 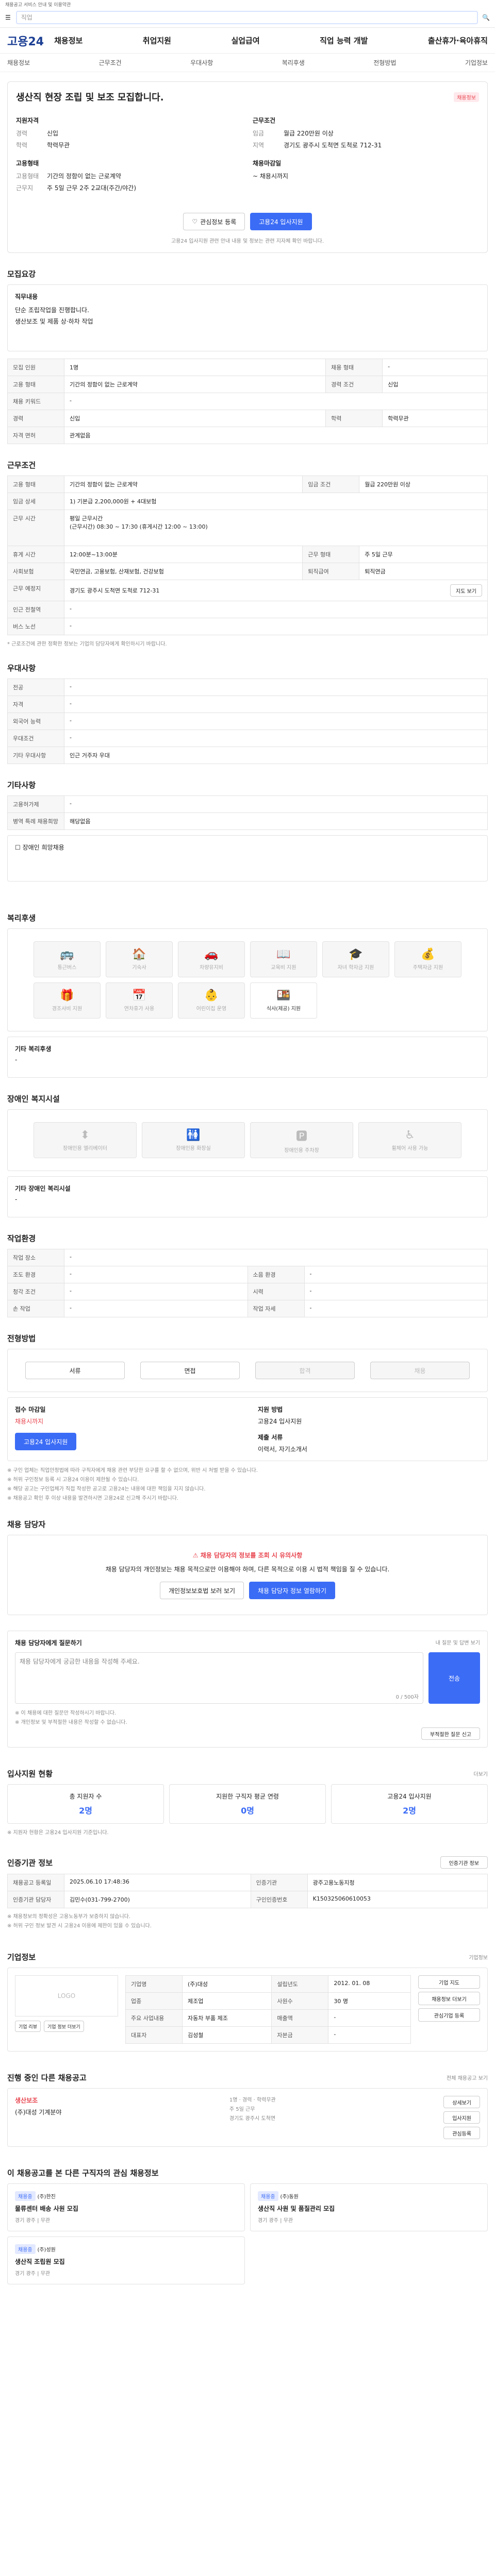 I want to click on recommend-title: 생산직 조립원 모집, so click(x=126, y=2261).